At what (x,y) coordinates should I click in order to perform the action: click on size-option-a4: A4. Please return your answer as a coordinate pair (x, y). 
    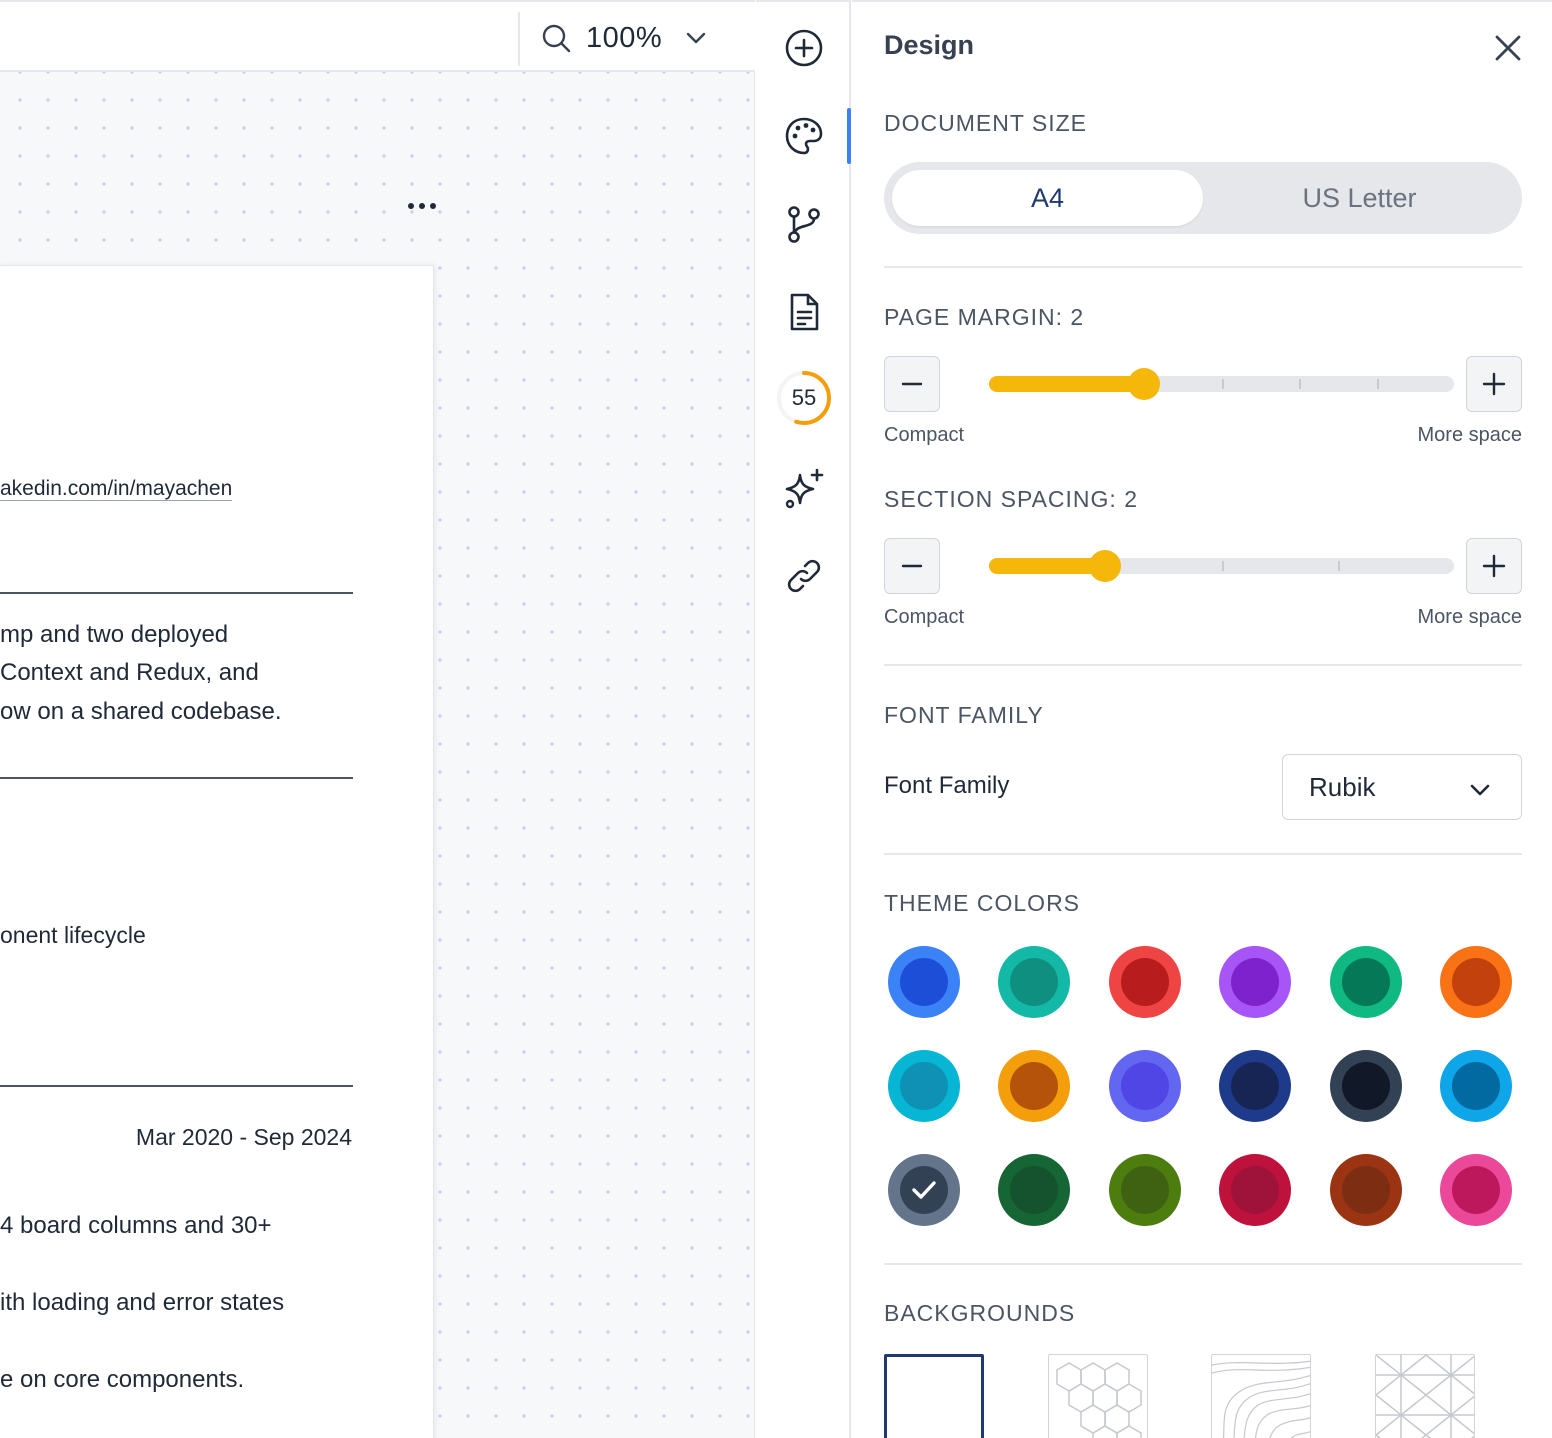
    Looking at the image, I should click on (1047, 198).